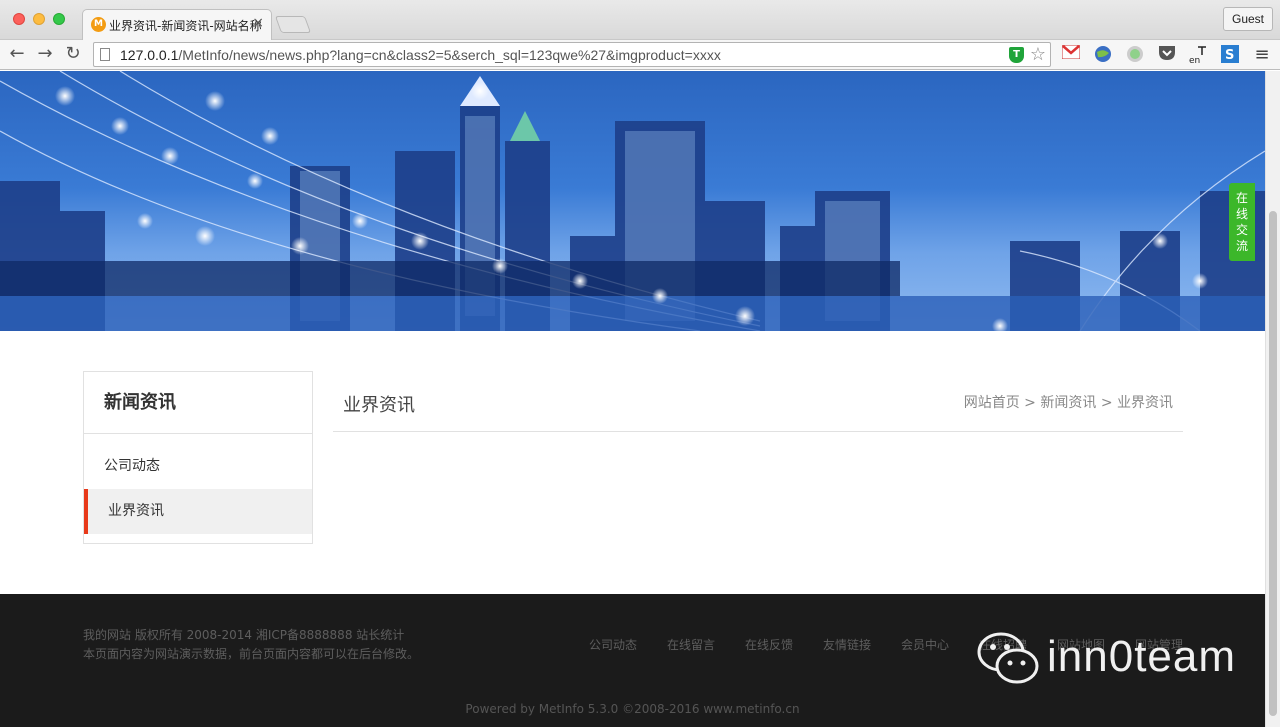  Describe the element at coordinates (105, 54) in the screenshot. I see `page-icon` at that location.